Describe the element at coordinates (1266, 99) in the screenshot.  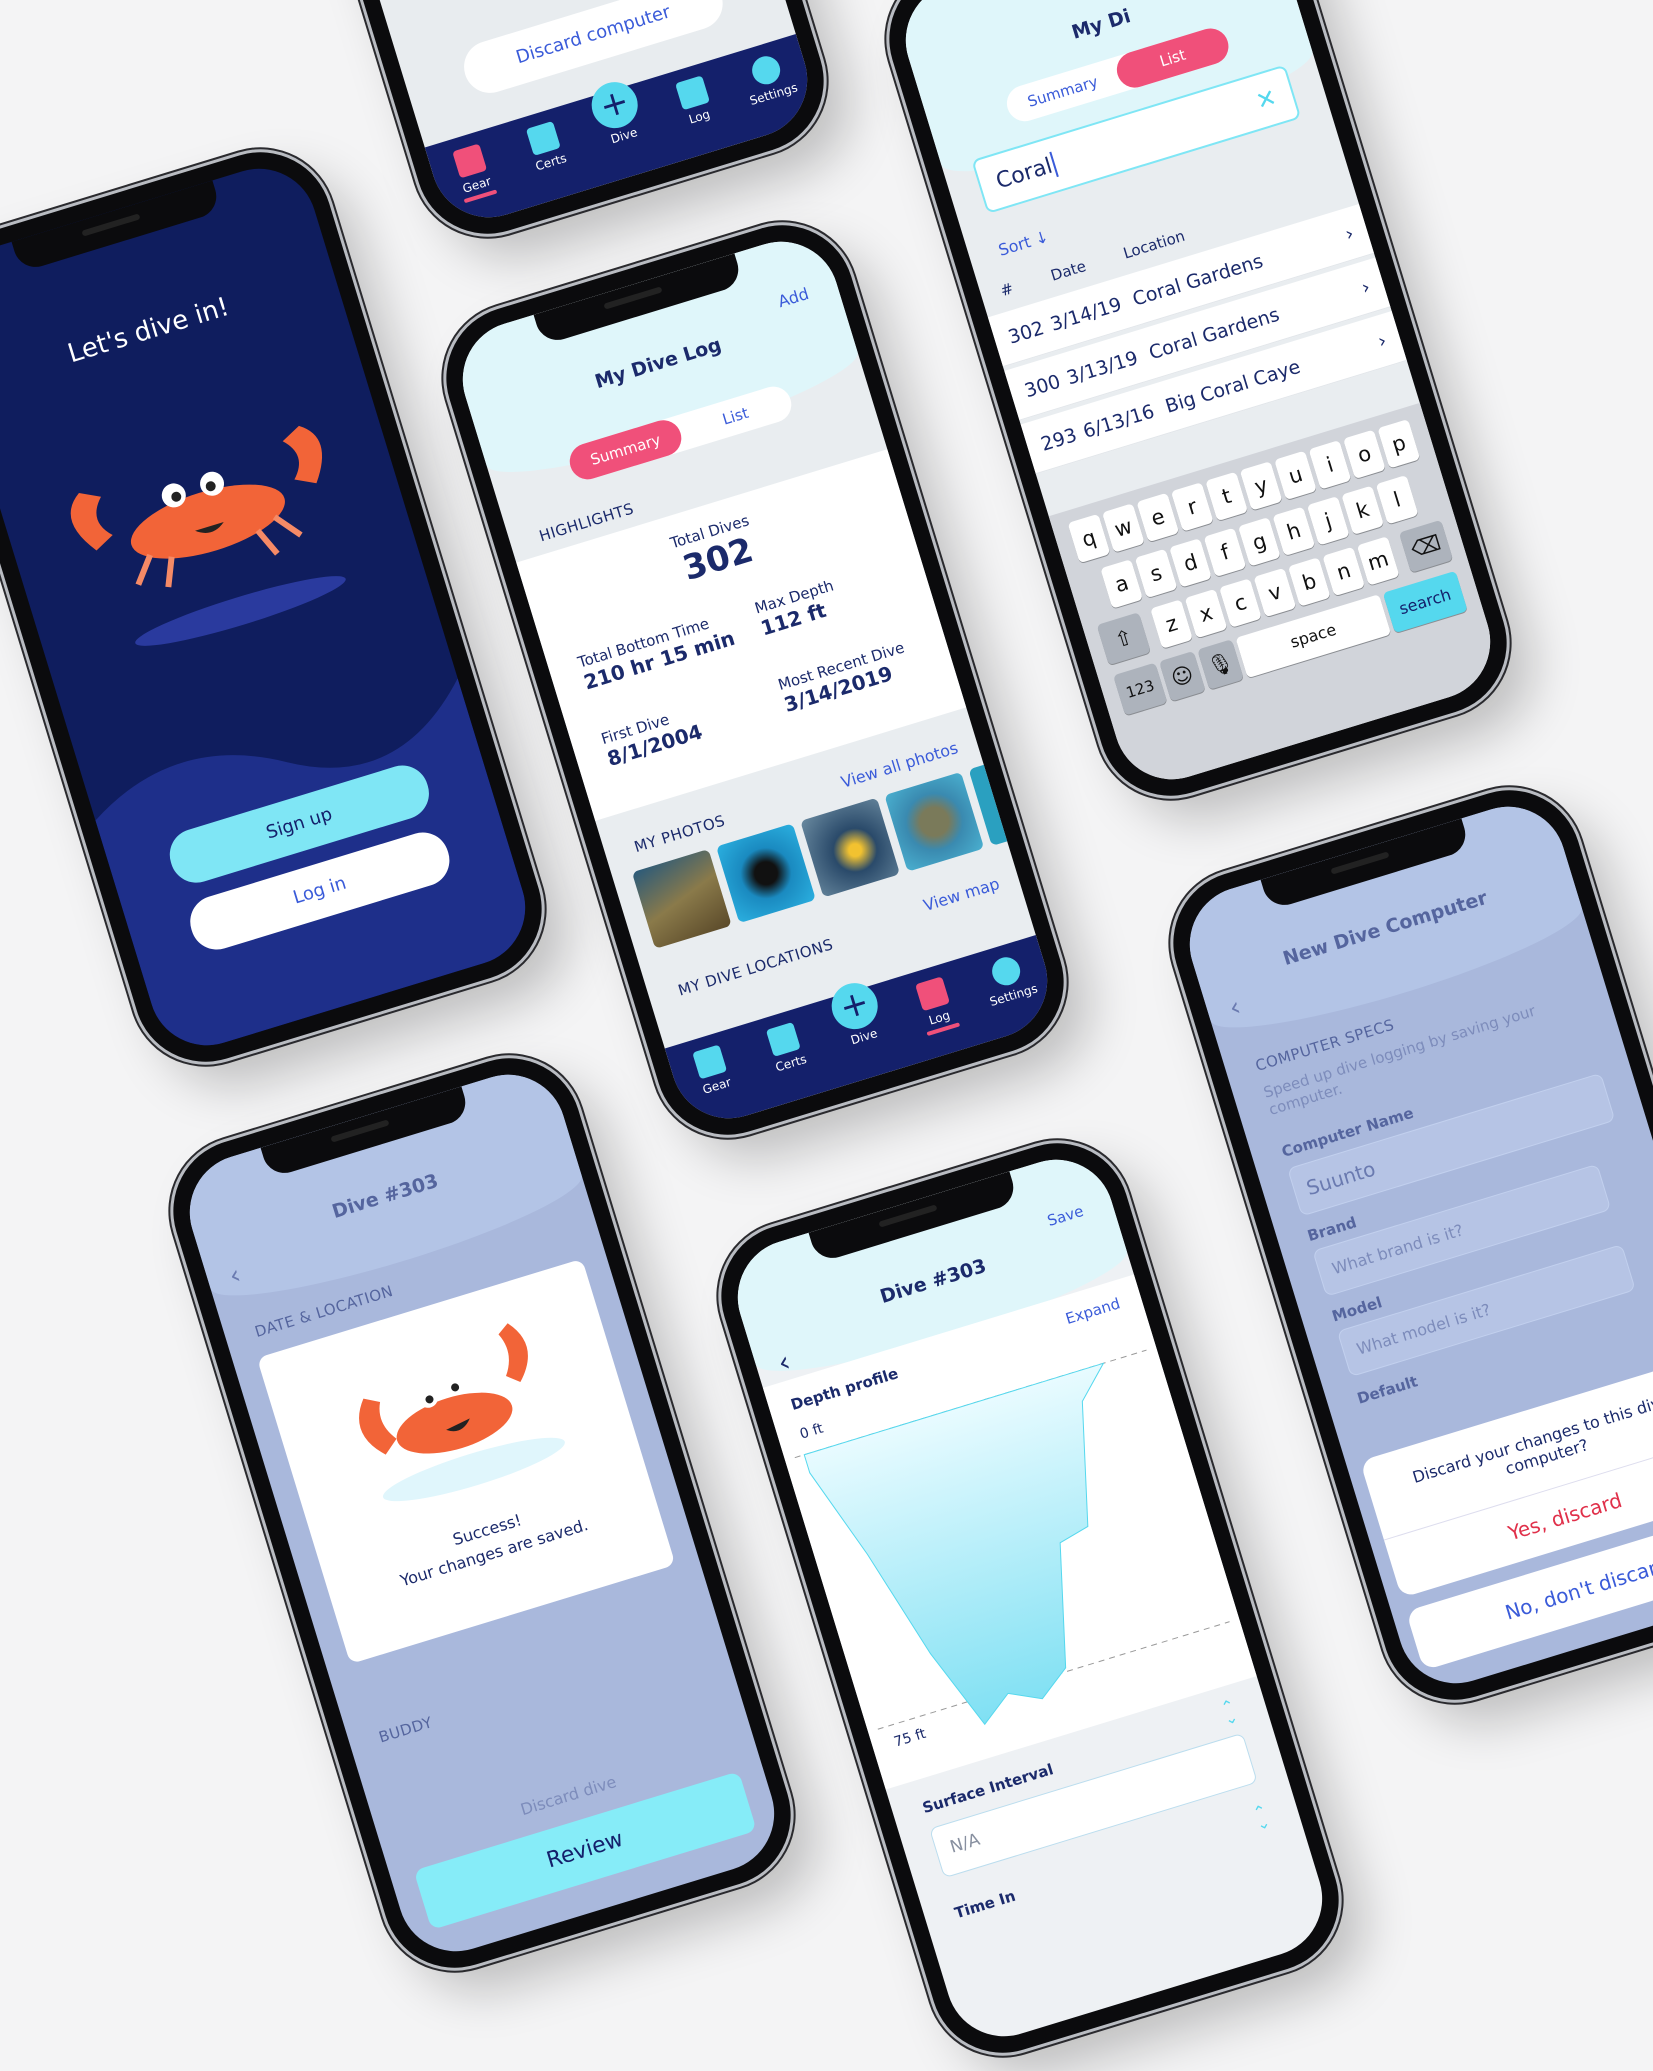
I see `clear-icon: ✕` at that location.